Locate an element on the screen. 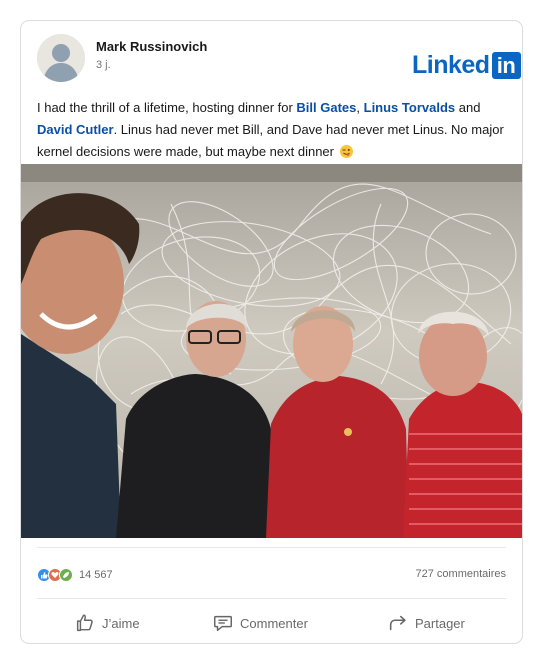 Image resolution: width=551 pixels, height=664 pixels. post-text-segment: and is located at coordinates (468, 107).